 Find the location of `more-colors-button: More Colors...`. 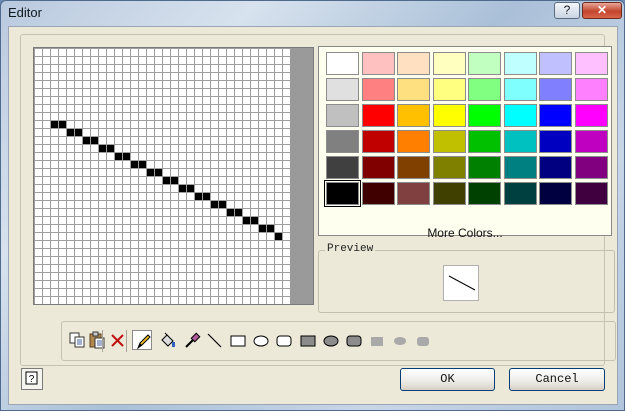

more-colors-button: More Colors... is located at coordinates (465, 233).